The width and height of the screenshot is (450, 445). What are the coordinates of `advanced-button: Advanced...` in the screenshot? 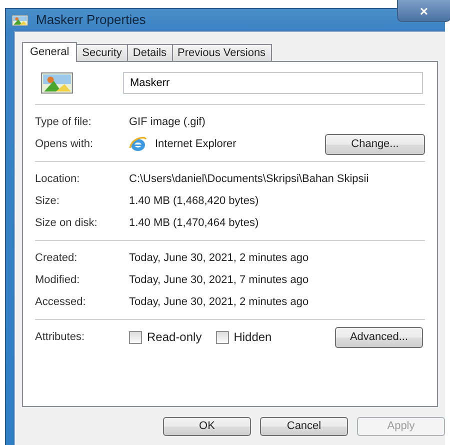 It's located at (379, 337).